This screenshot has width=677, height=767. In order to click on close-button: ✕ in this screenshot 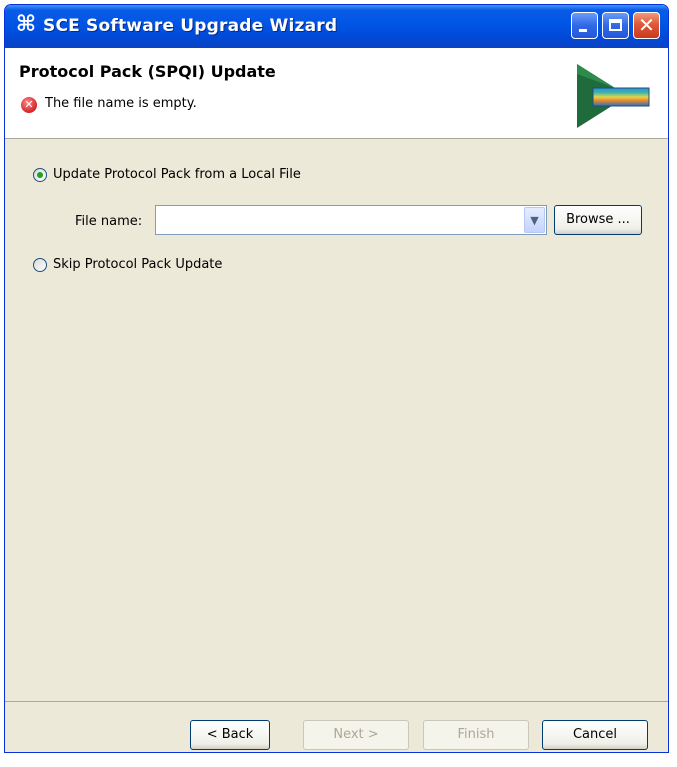, I will do `click(646, 25)`.